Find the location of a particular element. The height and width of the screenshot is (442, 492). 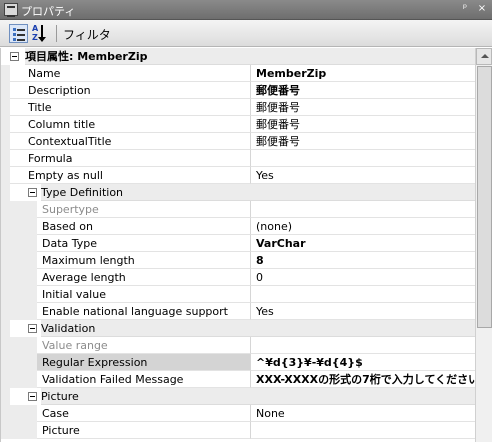

property-value: None is located at coordinates (363, 413).